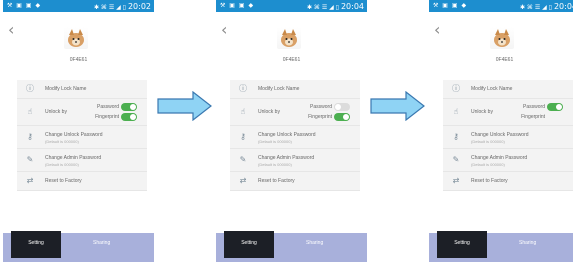 The width and height of the screenshot is (573, 262). Describe the element at coordinates (78, 6) in the screenshot. I see `status-bar: ⚒ ▣ ▣ ◆ ✱ ⌘ ☰ ◢ ▯ 20:02` at that location.